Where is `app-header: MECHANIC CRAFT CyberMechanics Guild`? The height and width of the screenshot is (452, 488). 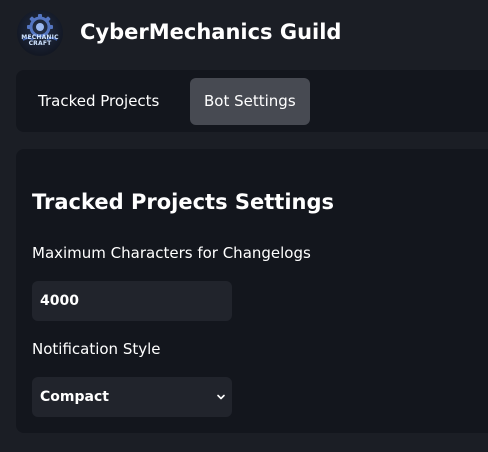 app-header: MECHANIC CRAFT CyberMechanics Guild is located at coordinates (244, 33).